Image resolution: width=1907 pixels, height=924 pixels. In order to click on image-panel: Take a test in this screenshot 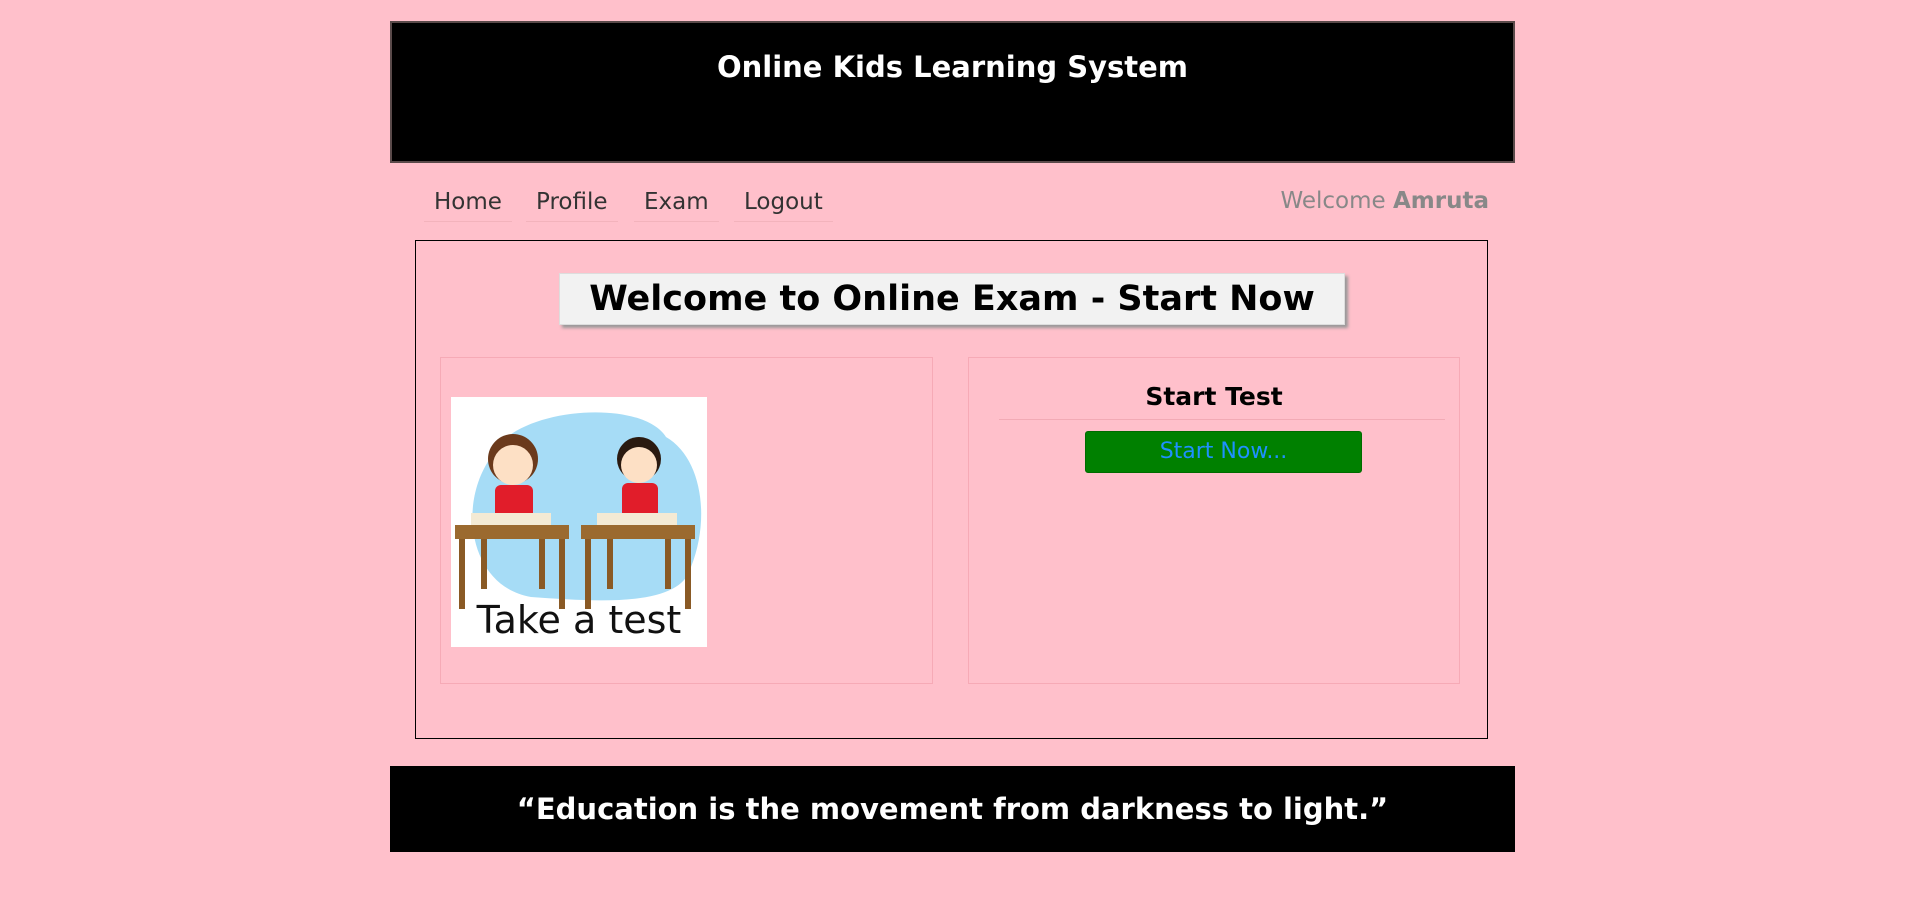, I will do `click(686, 520)`.